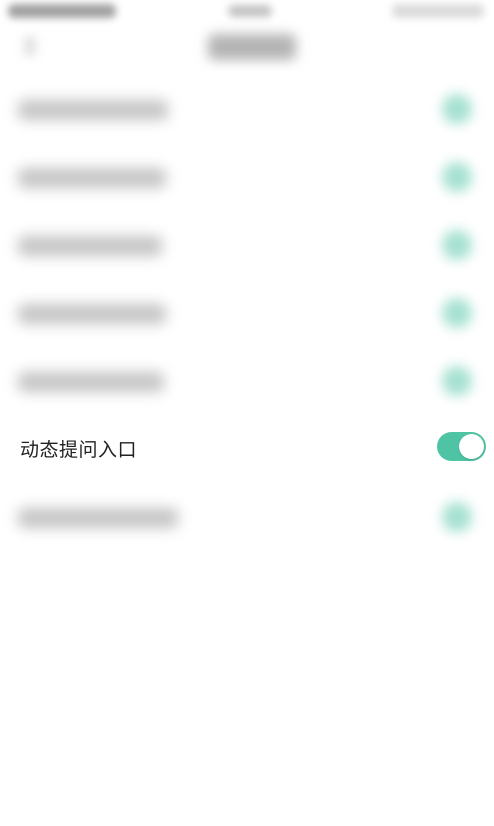 This screenshot has width=494, height=826. Describe the element at coordinates (79, 450) in the screenshot. I see `setting-row-label: 动态提问入口` at that location.